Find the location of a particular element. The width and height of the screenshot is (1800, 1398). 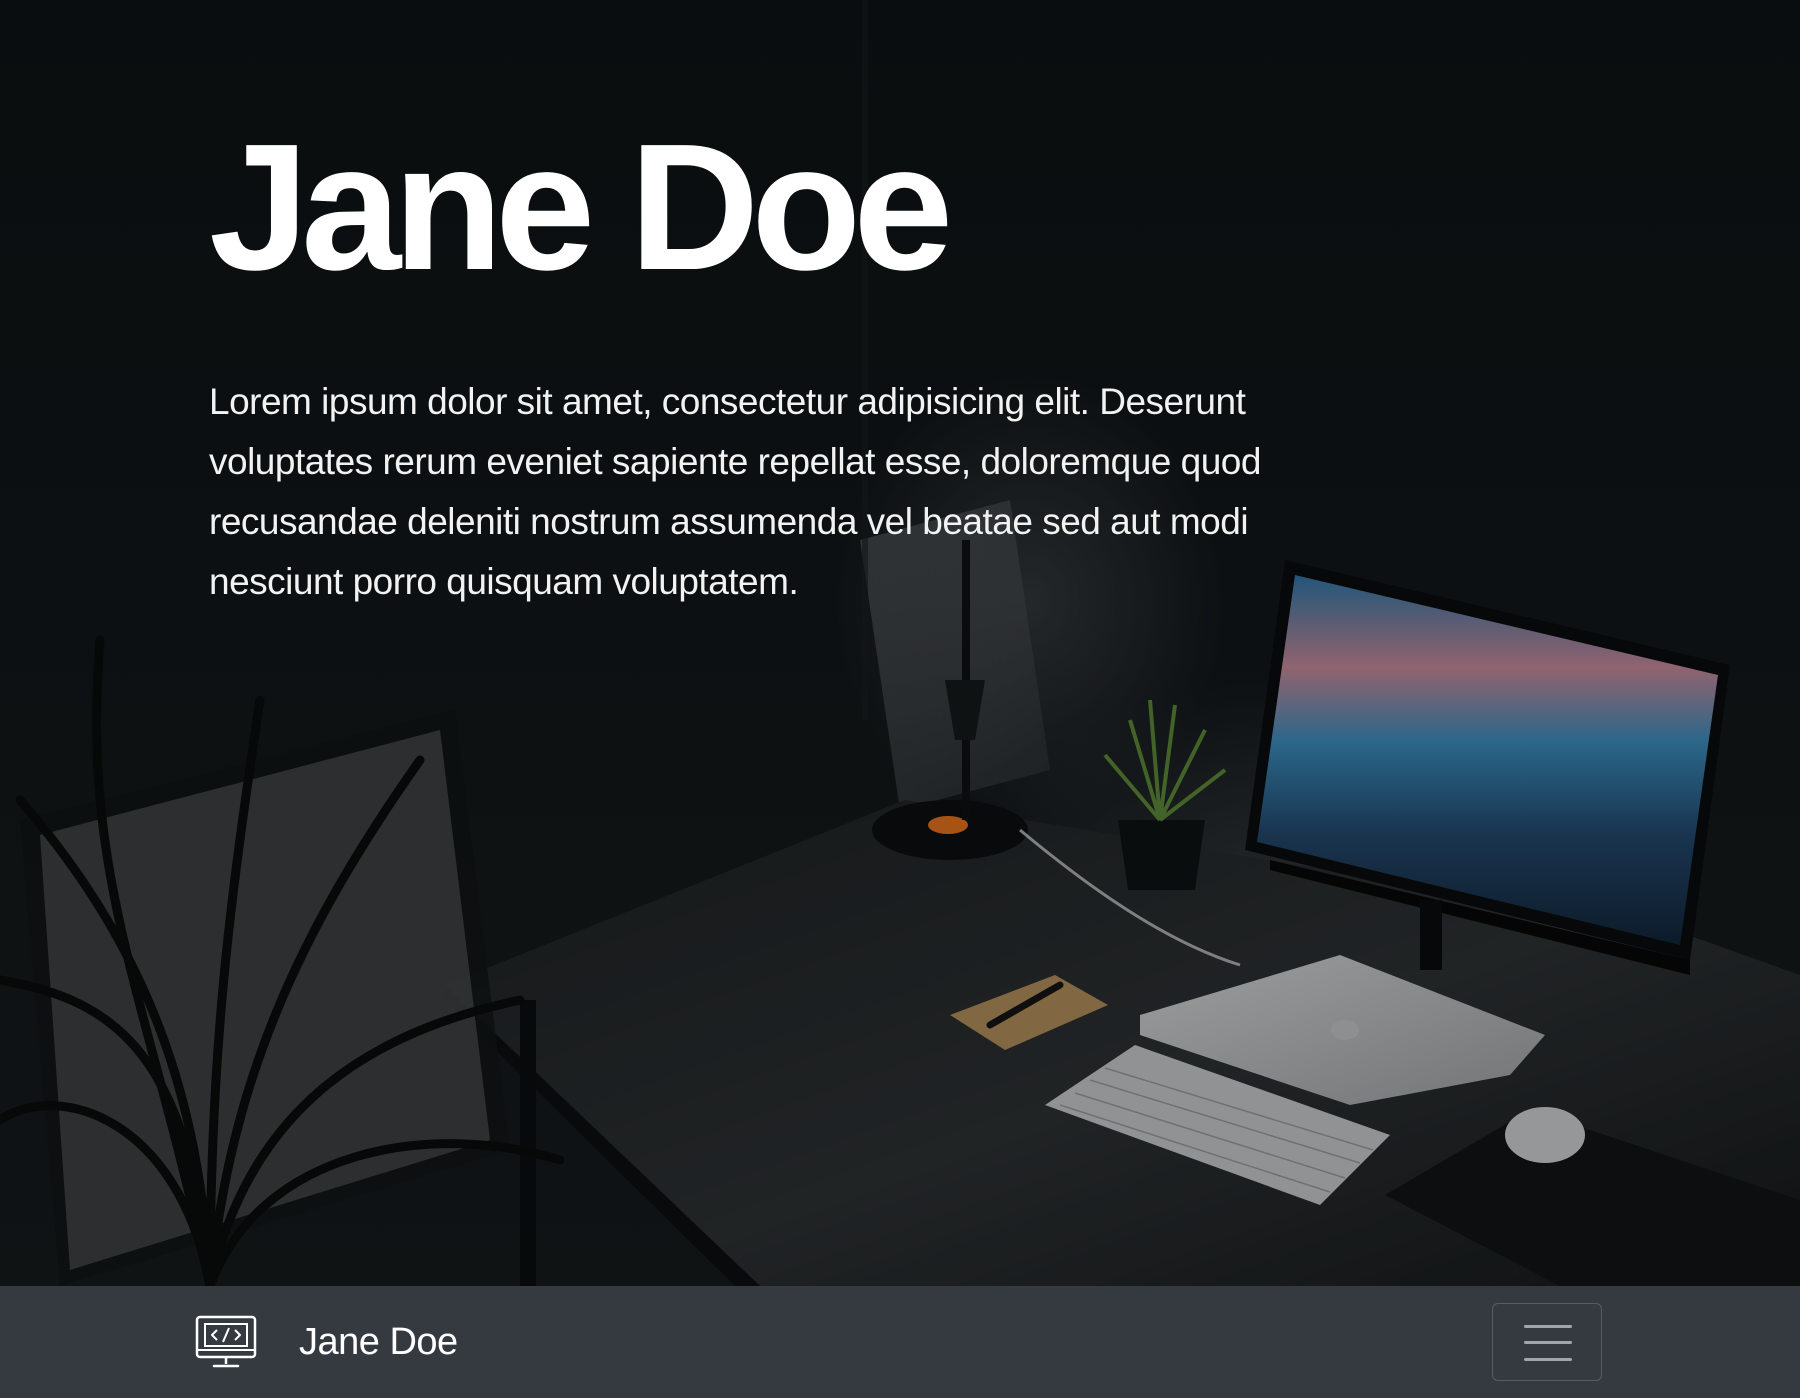

navbar: Jane Doe is located at coordinates (900, 1342).